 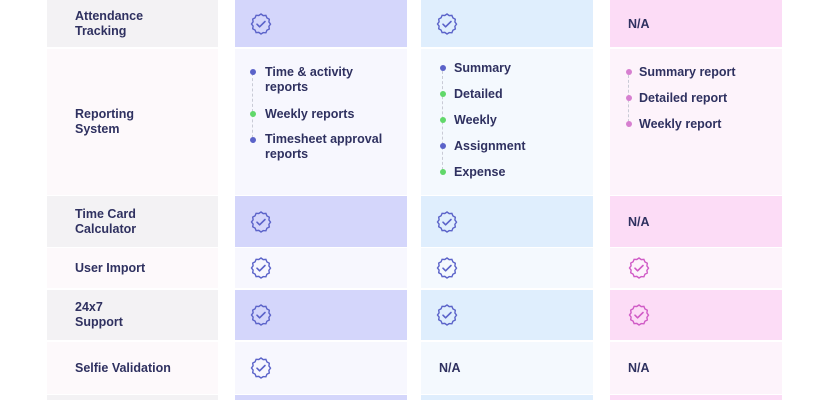 What do you see at coordinates (680, 124) in the screenshot?
I see `report-item: Weekly report` at bounding box center [680, 124].